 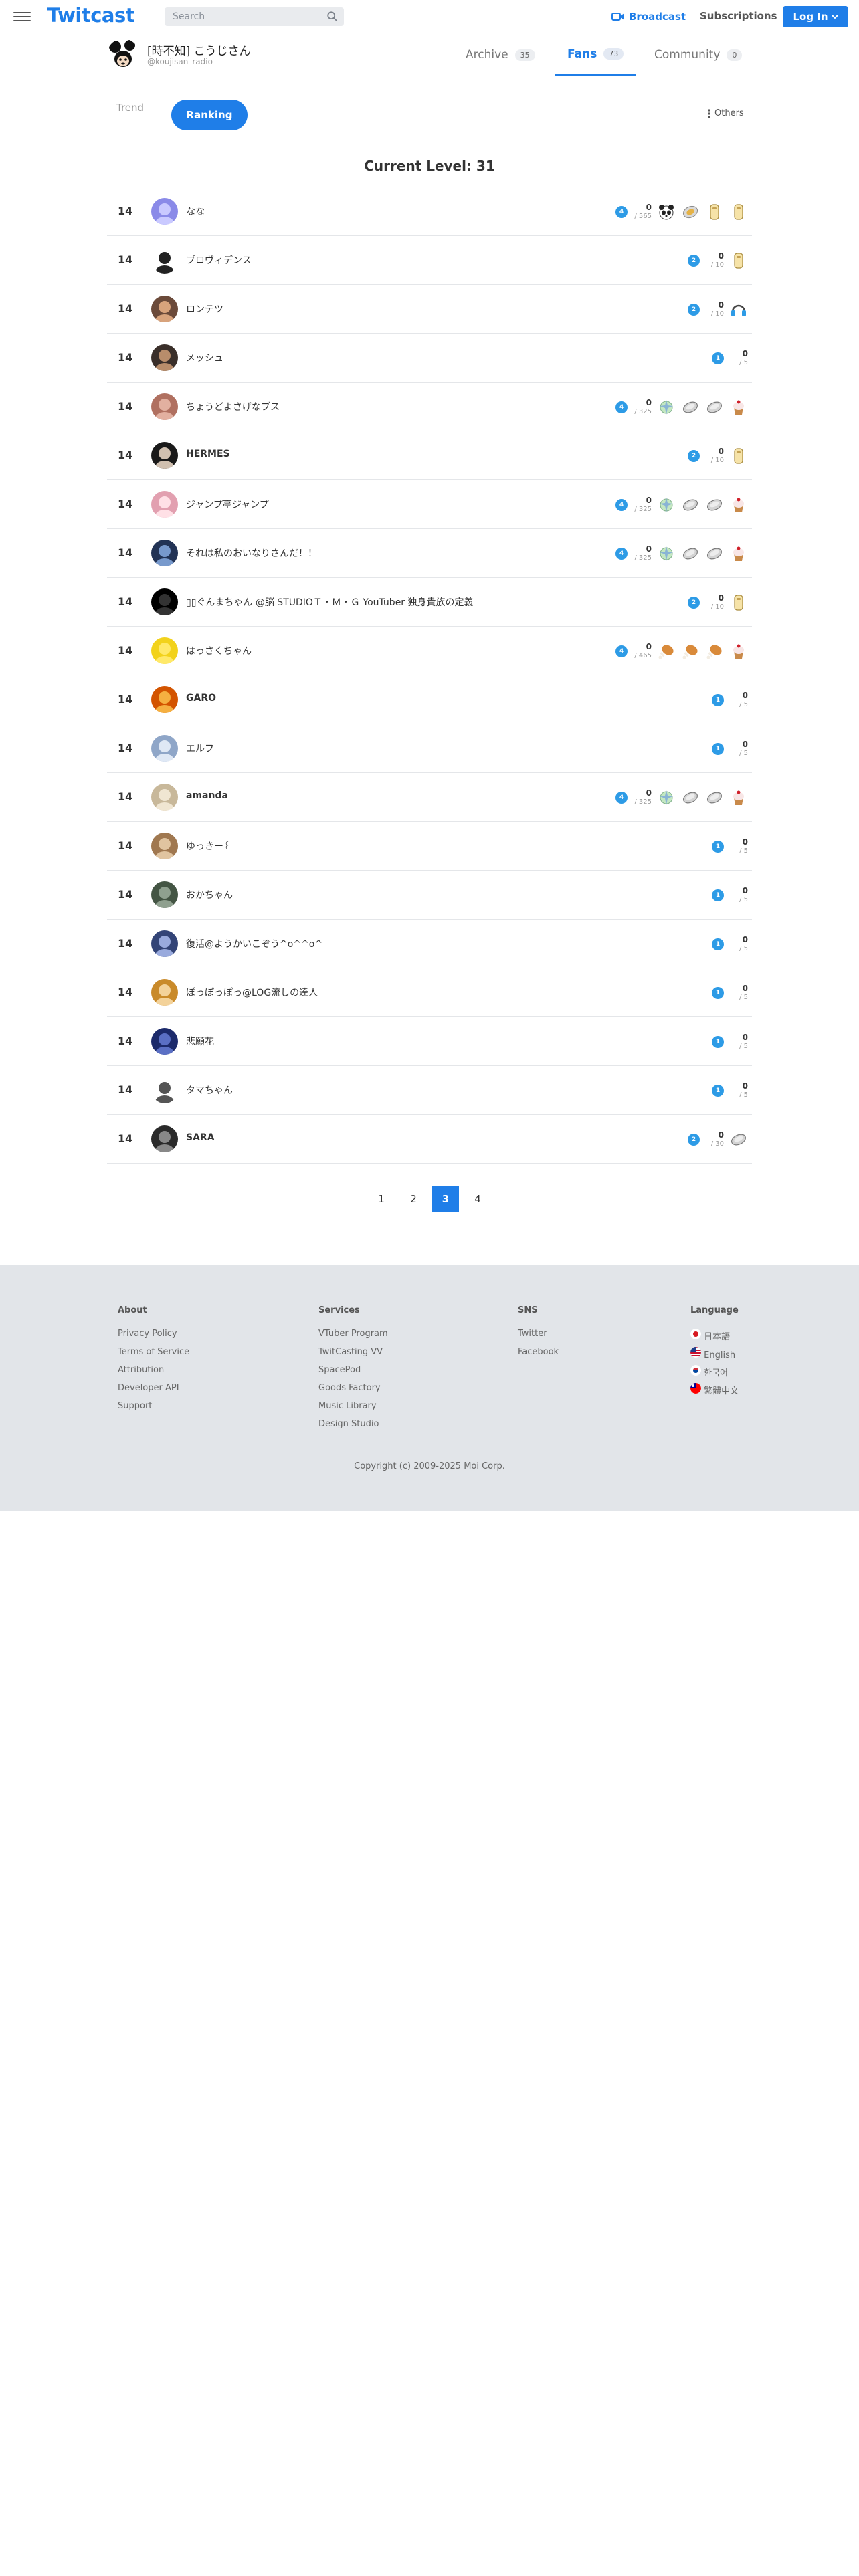 What do you see at coordinates (429, 358) in the screenshot?
I see `table-row: 14 メッシュ 1 0 / 5` at bounding box center [429, 358].